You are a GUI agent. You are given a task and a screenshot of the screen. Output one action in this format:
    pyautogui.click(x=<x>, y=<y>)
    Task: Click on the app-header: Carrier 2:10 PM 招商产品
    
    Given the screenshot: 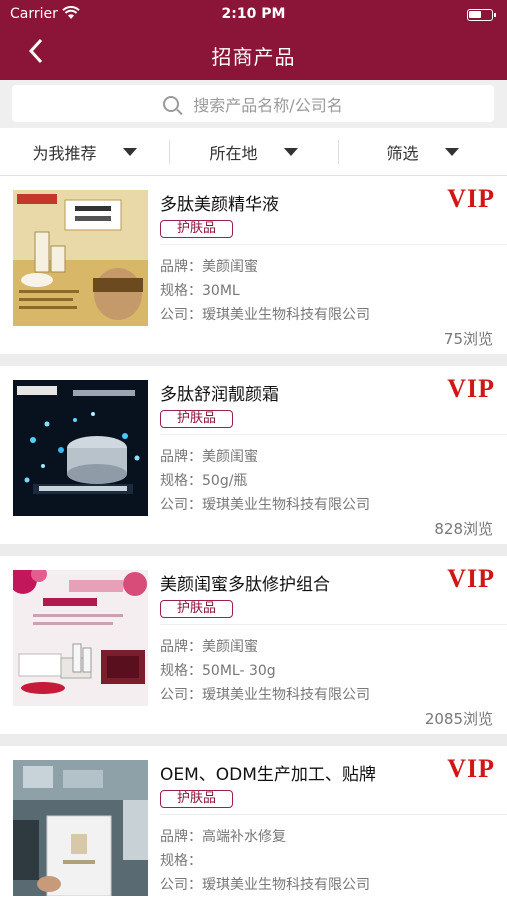 What is the action you would take?
    pyautogui.click(x=253, y=40)
    